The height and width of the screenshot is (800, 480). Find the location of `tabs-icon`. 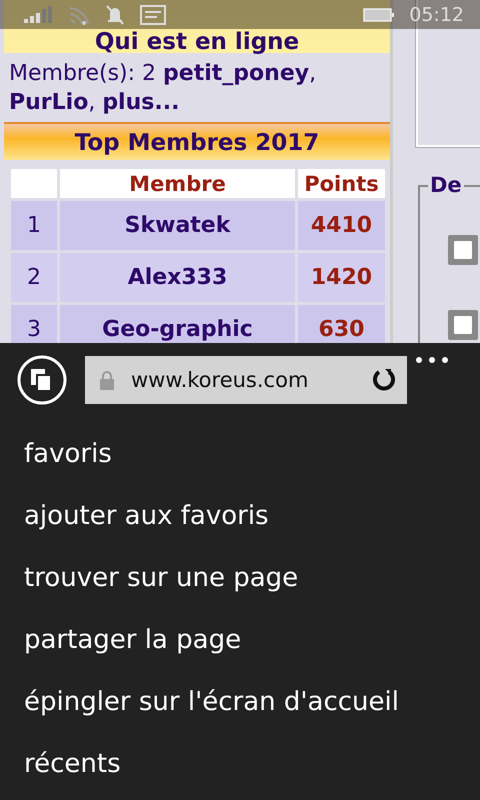

tabs-icon is located at coordinates (42, 380).